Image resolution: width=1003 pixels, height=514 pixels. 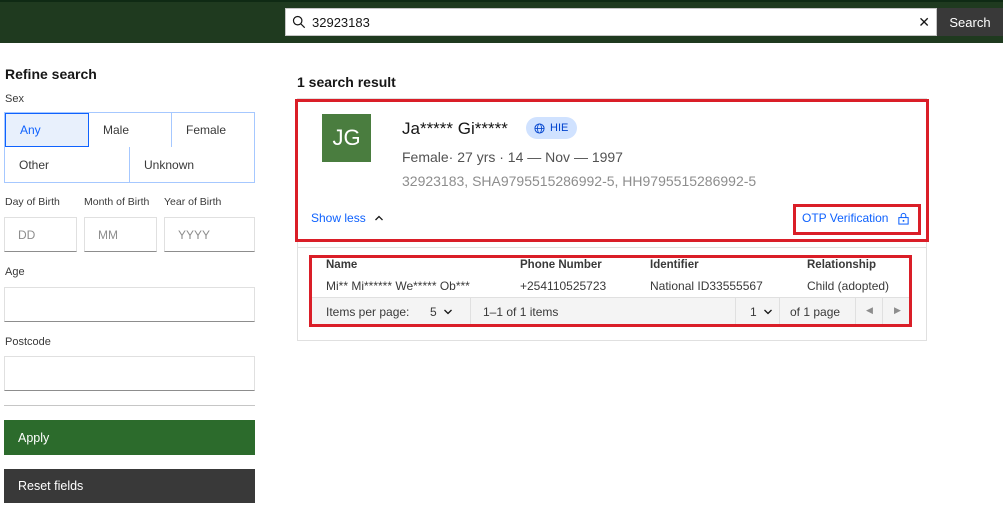 I want to click on search-box: ✕, so click(x=611, y=22).